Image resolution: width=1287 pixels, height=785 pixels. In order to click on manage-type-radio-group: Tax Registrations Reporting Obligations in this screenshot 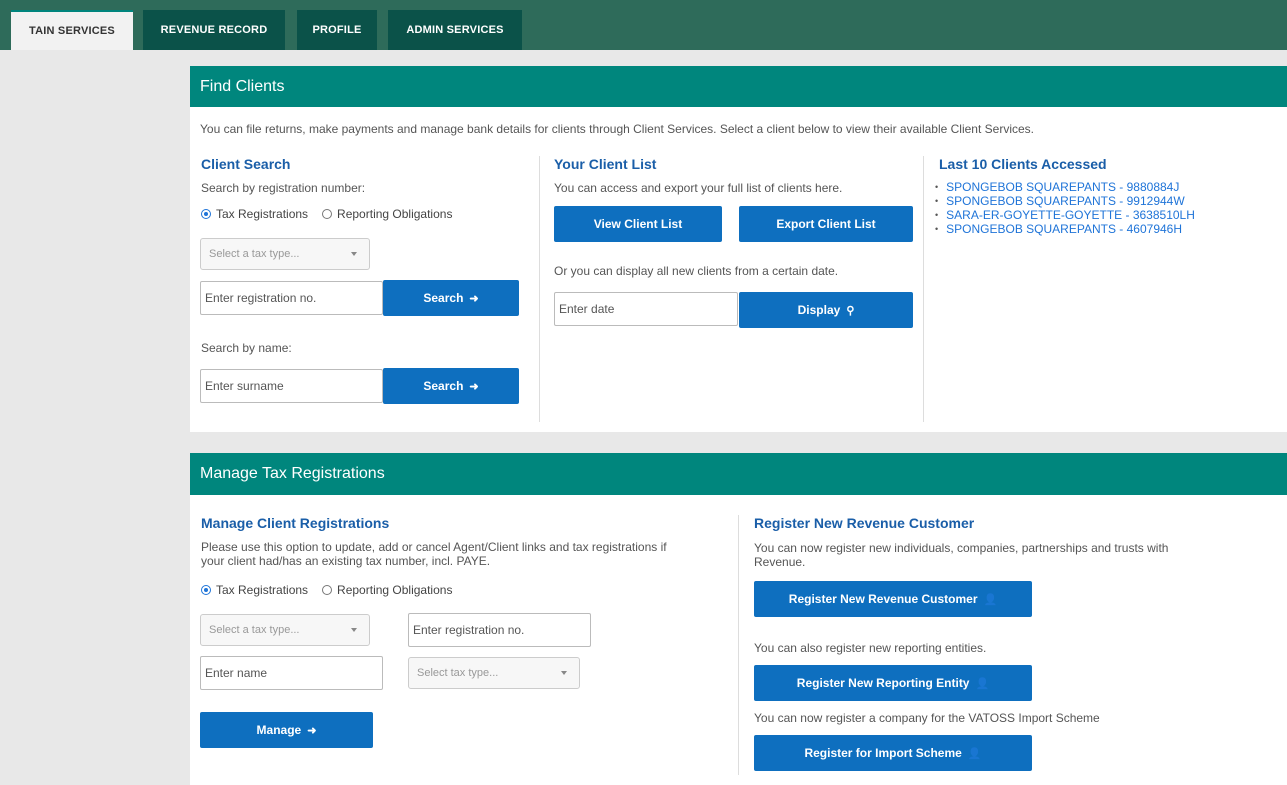, I will do `click(326, 590)`.